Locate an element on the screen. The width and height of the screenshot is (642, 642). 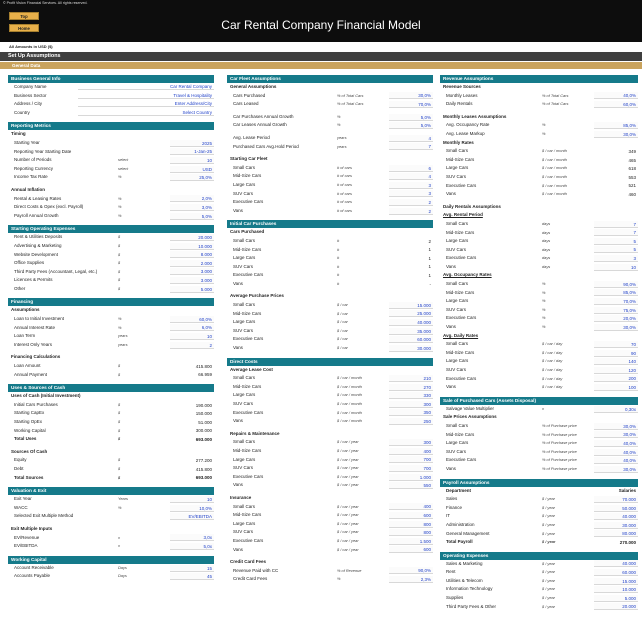
lease-cost-value: 330 is located at coordinates (411, 396).